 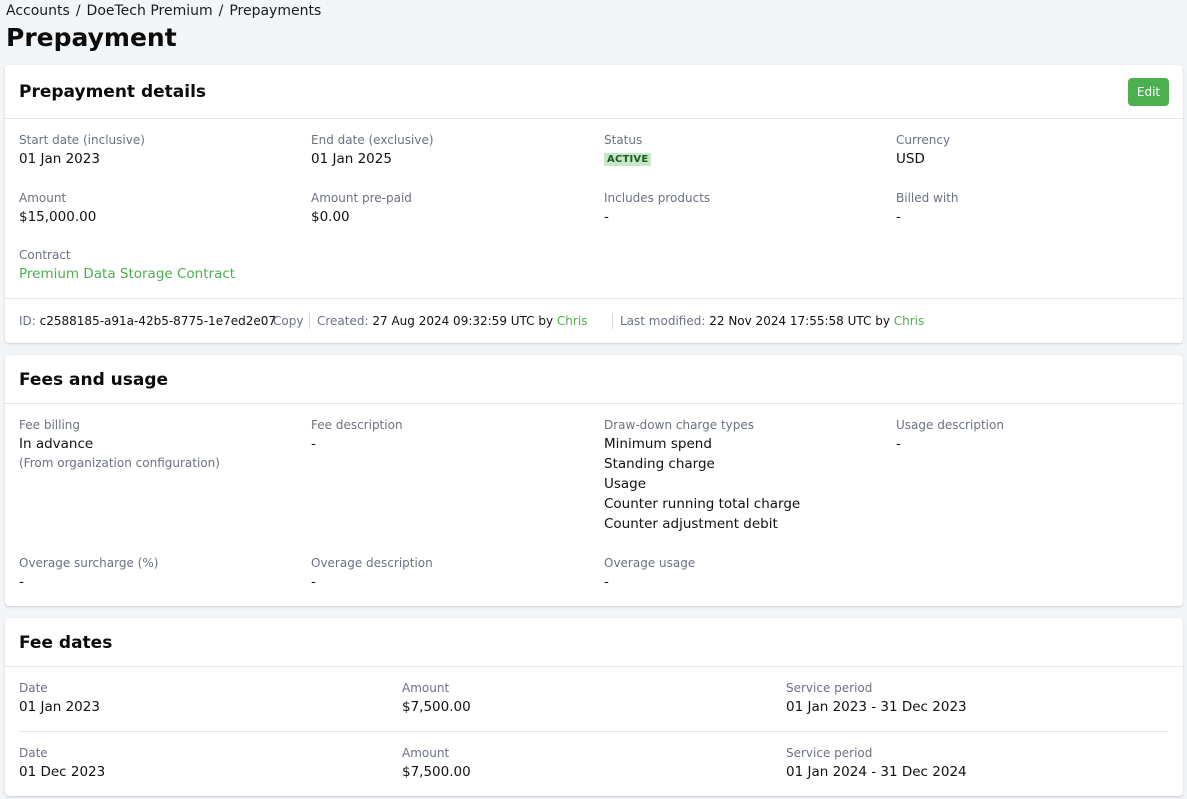 What do you see at coordinates (56, 444) in the screenshot?
I see `field-value: In advance` at bounding box center [56, 444].